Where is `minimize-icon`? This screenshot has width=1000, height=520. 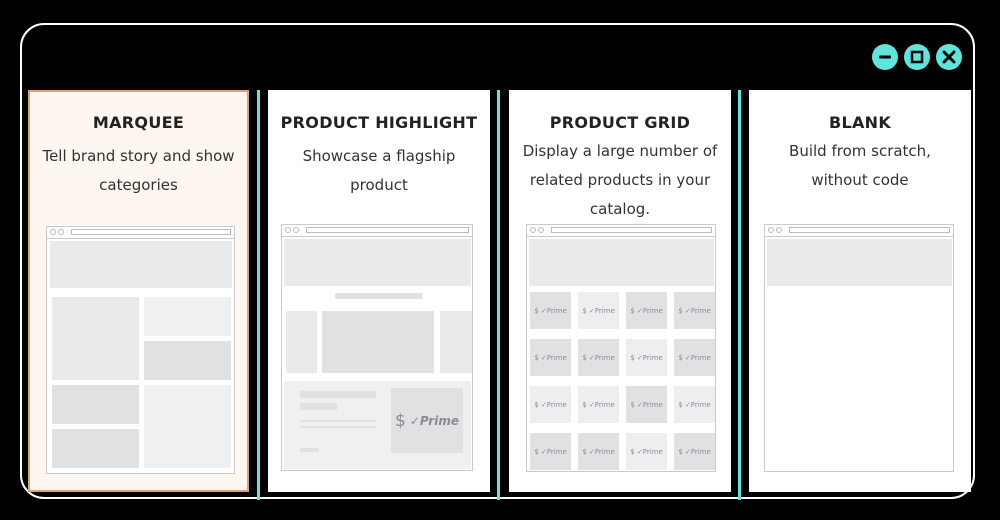
minimize-icon is located at coordinates (885, 57).